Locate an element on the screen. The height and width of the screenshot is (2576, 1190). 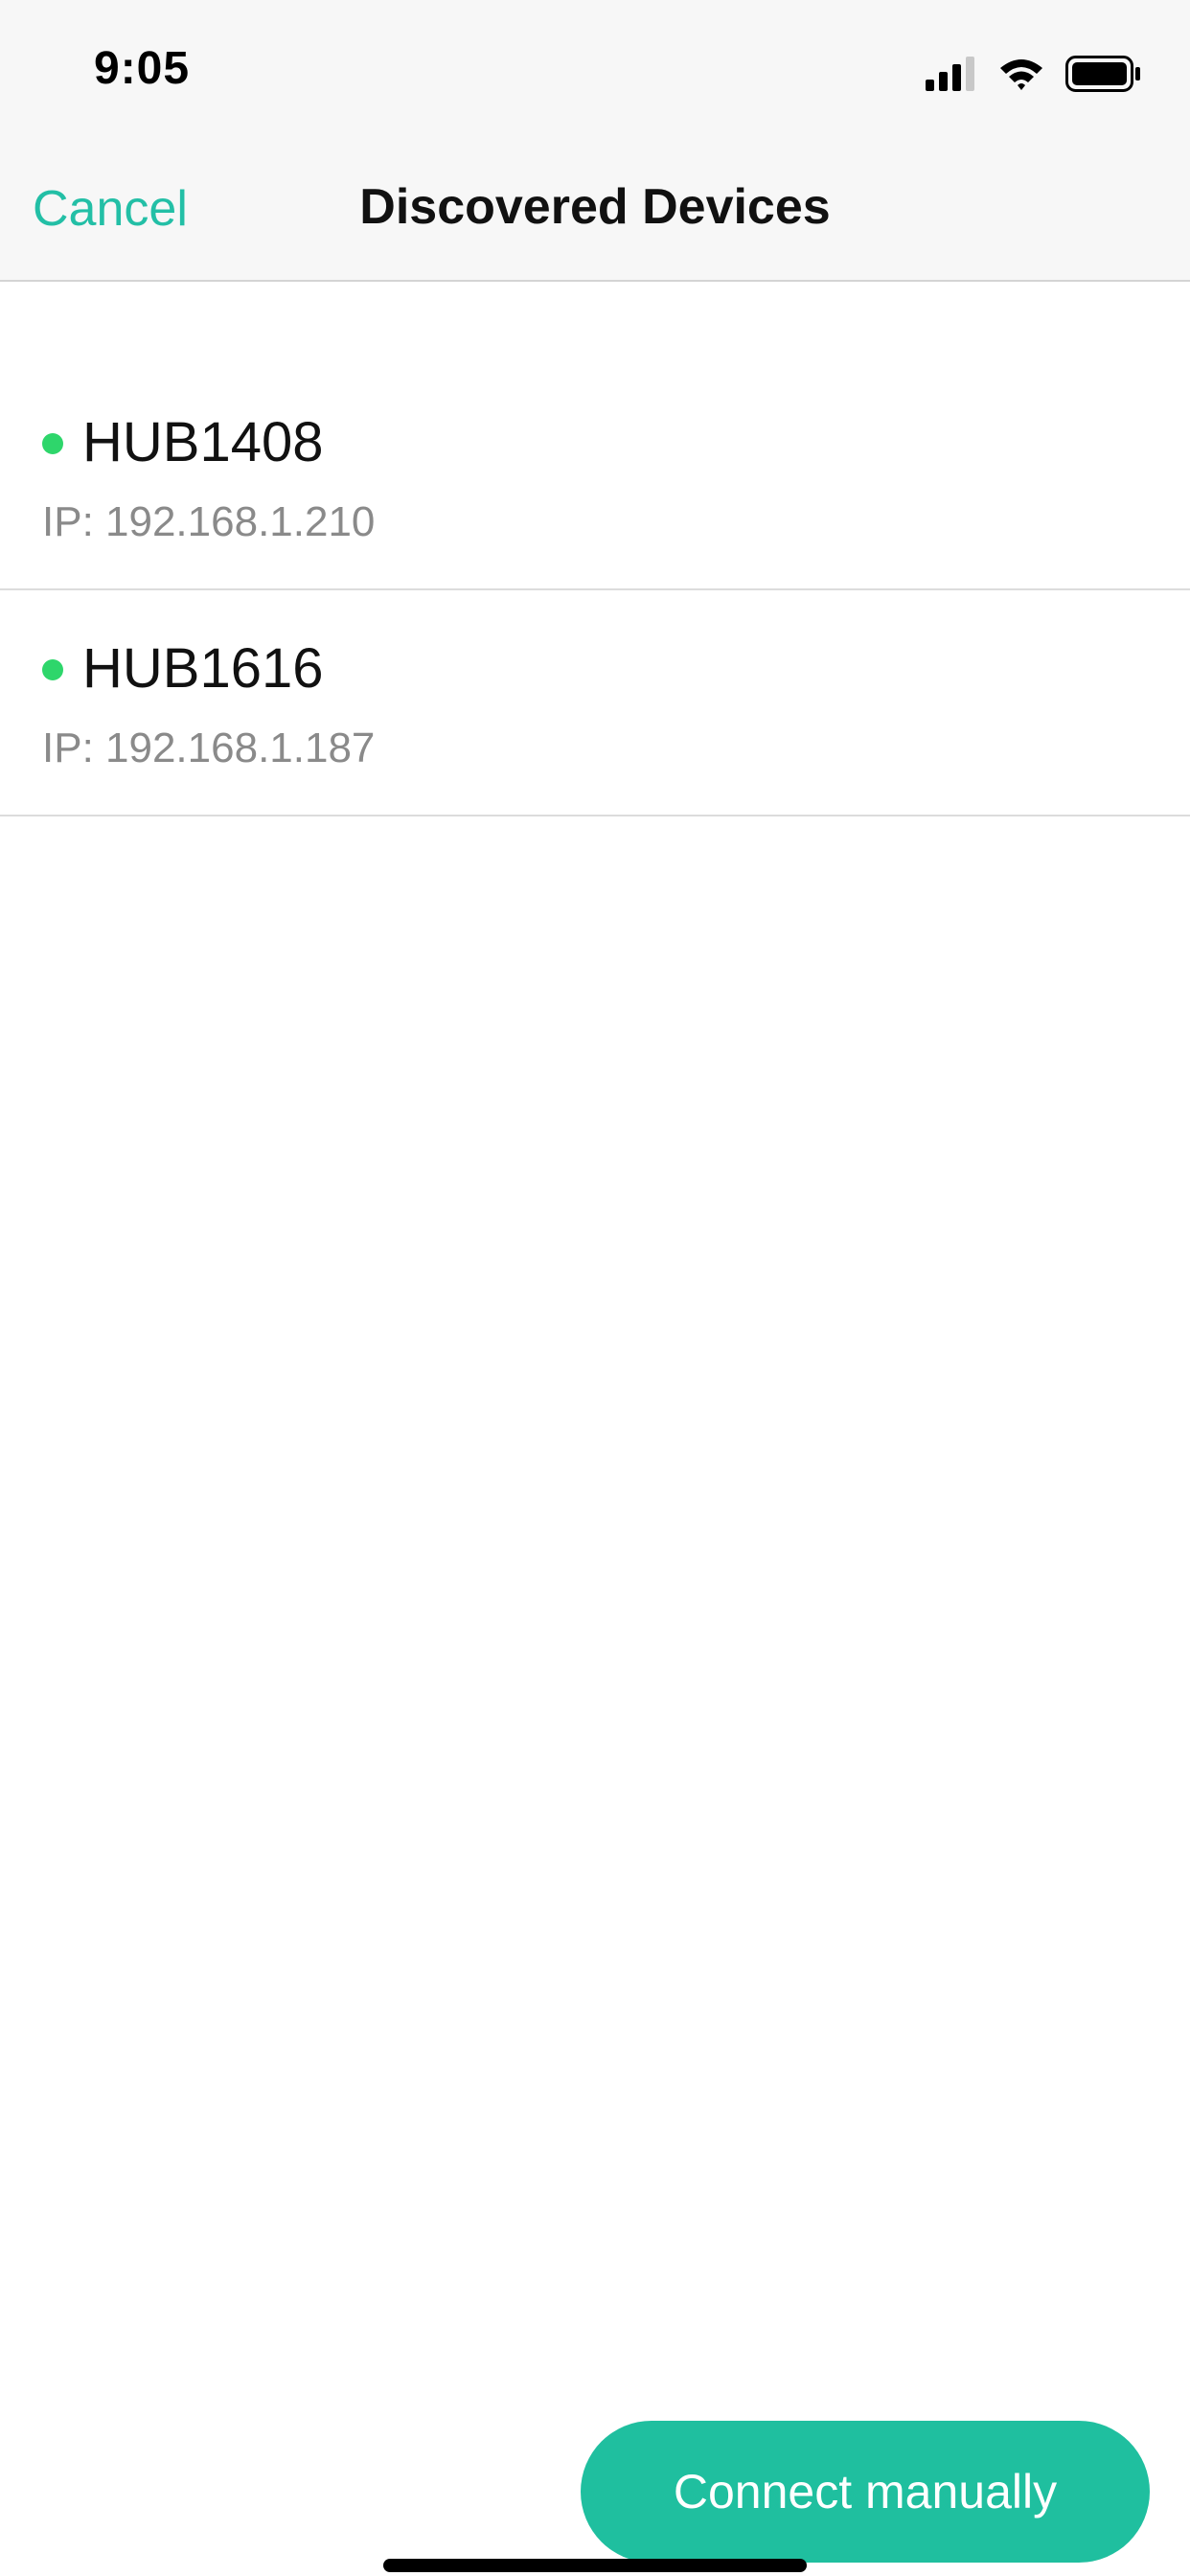
device-name: HUB1616 is located at coordinates (203, 668).